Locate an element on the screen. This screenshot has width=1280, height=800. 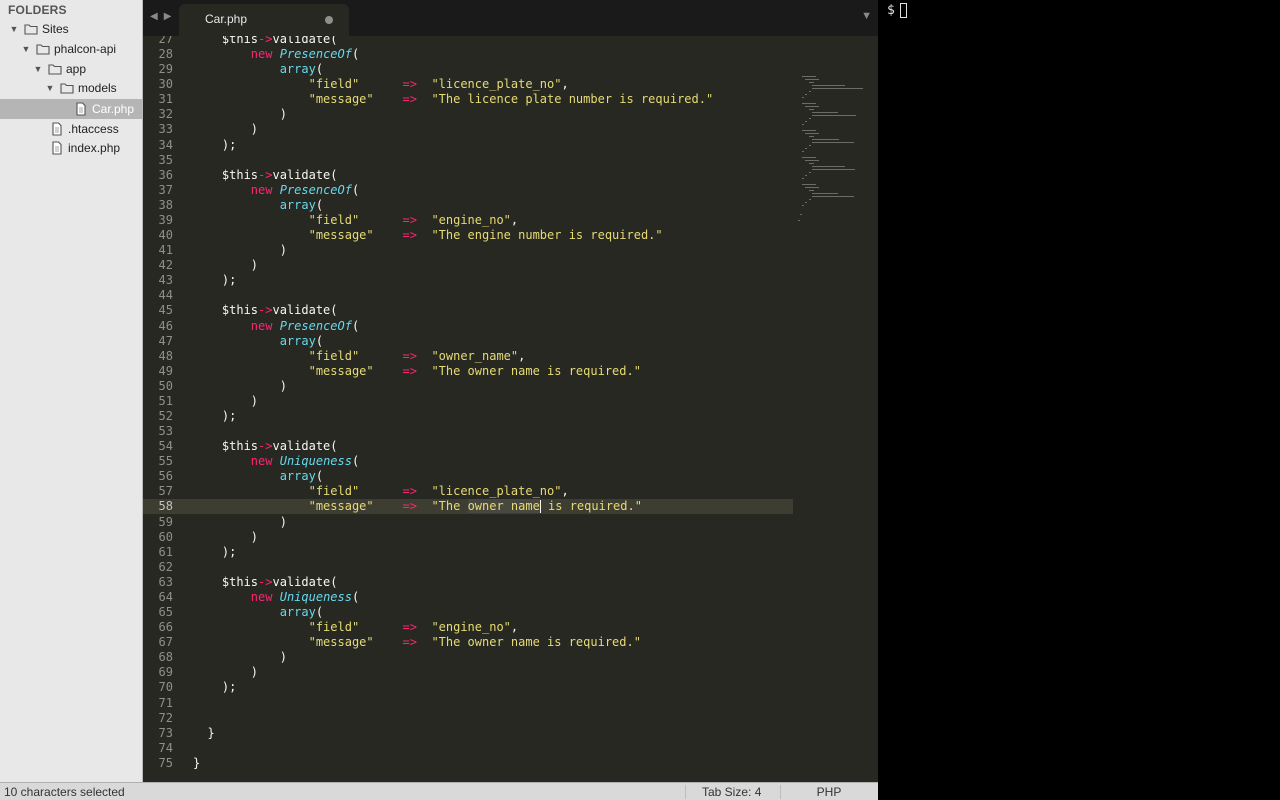
syntax-selector: PHP is located at coordinates (828, 792).